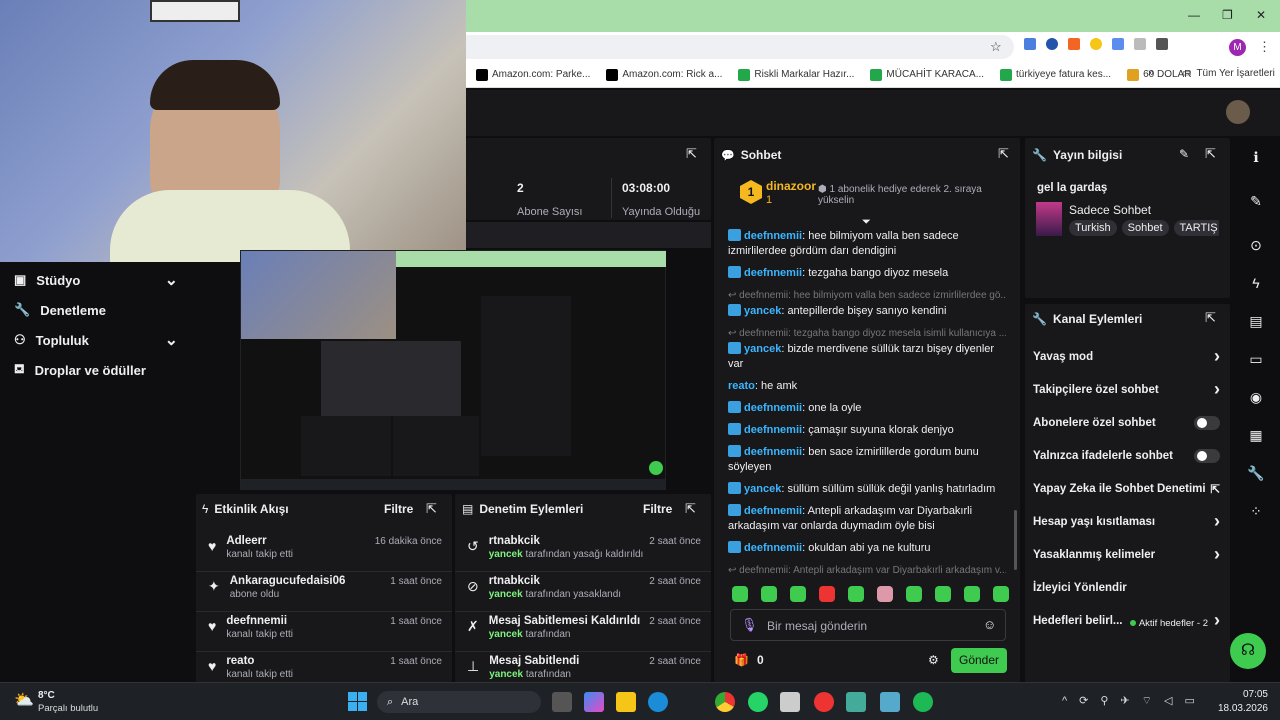 The height and width of the screenshot is (720, 1280). I want to click on taskbar-search: ⌕ Ara, so click(459, 702).